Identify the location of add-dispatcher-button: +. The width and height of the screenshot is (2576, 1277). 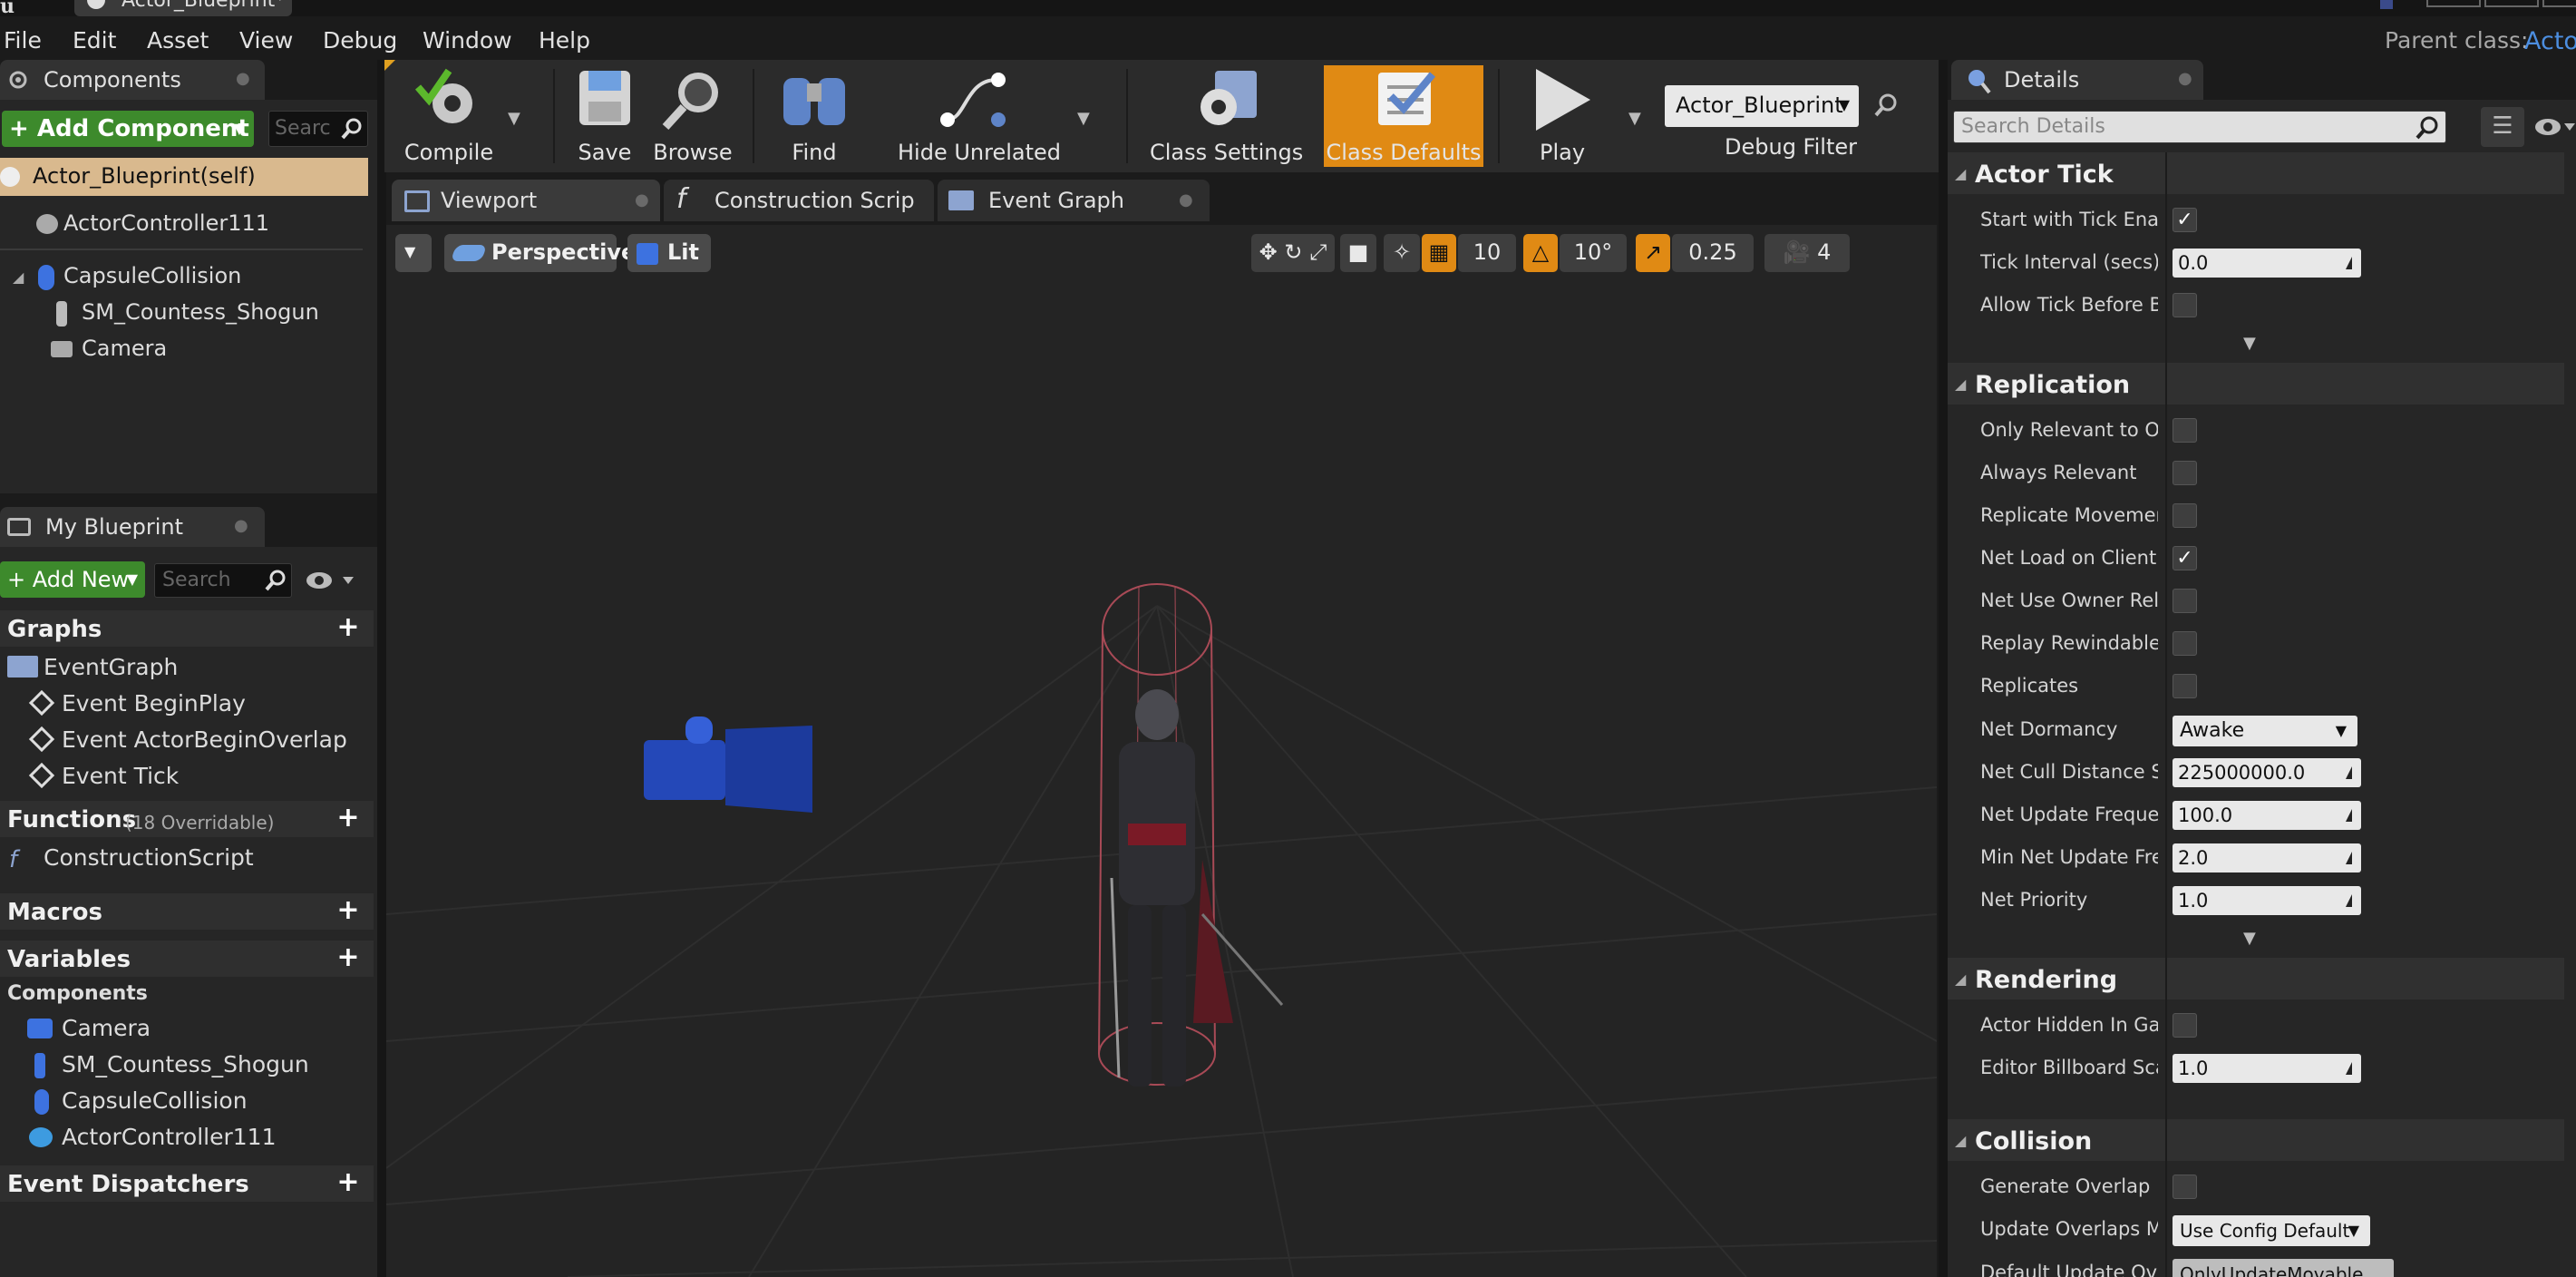
(348, 1183).